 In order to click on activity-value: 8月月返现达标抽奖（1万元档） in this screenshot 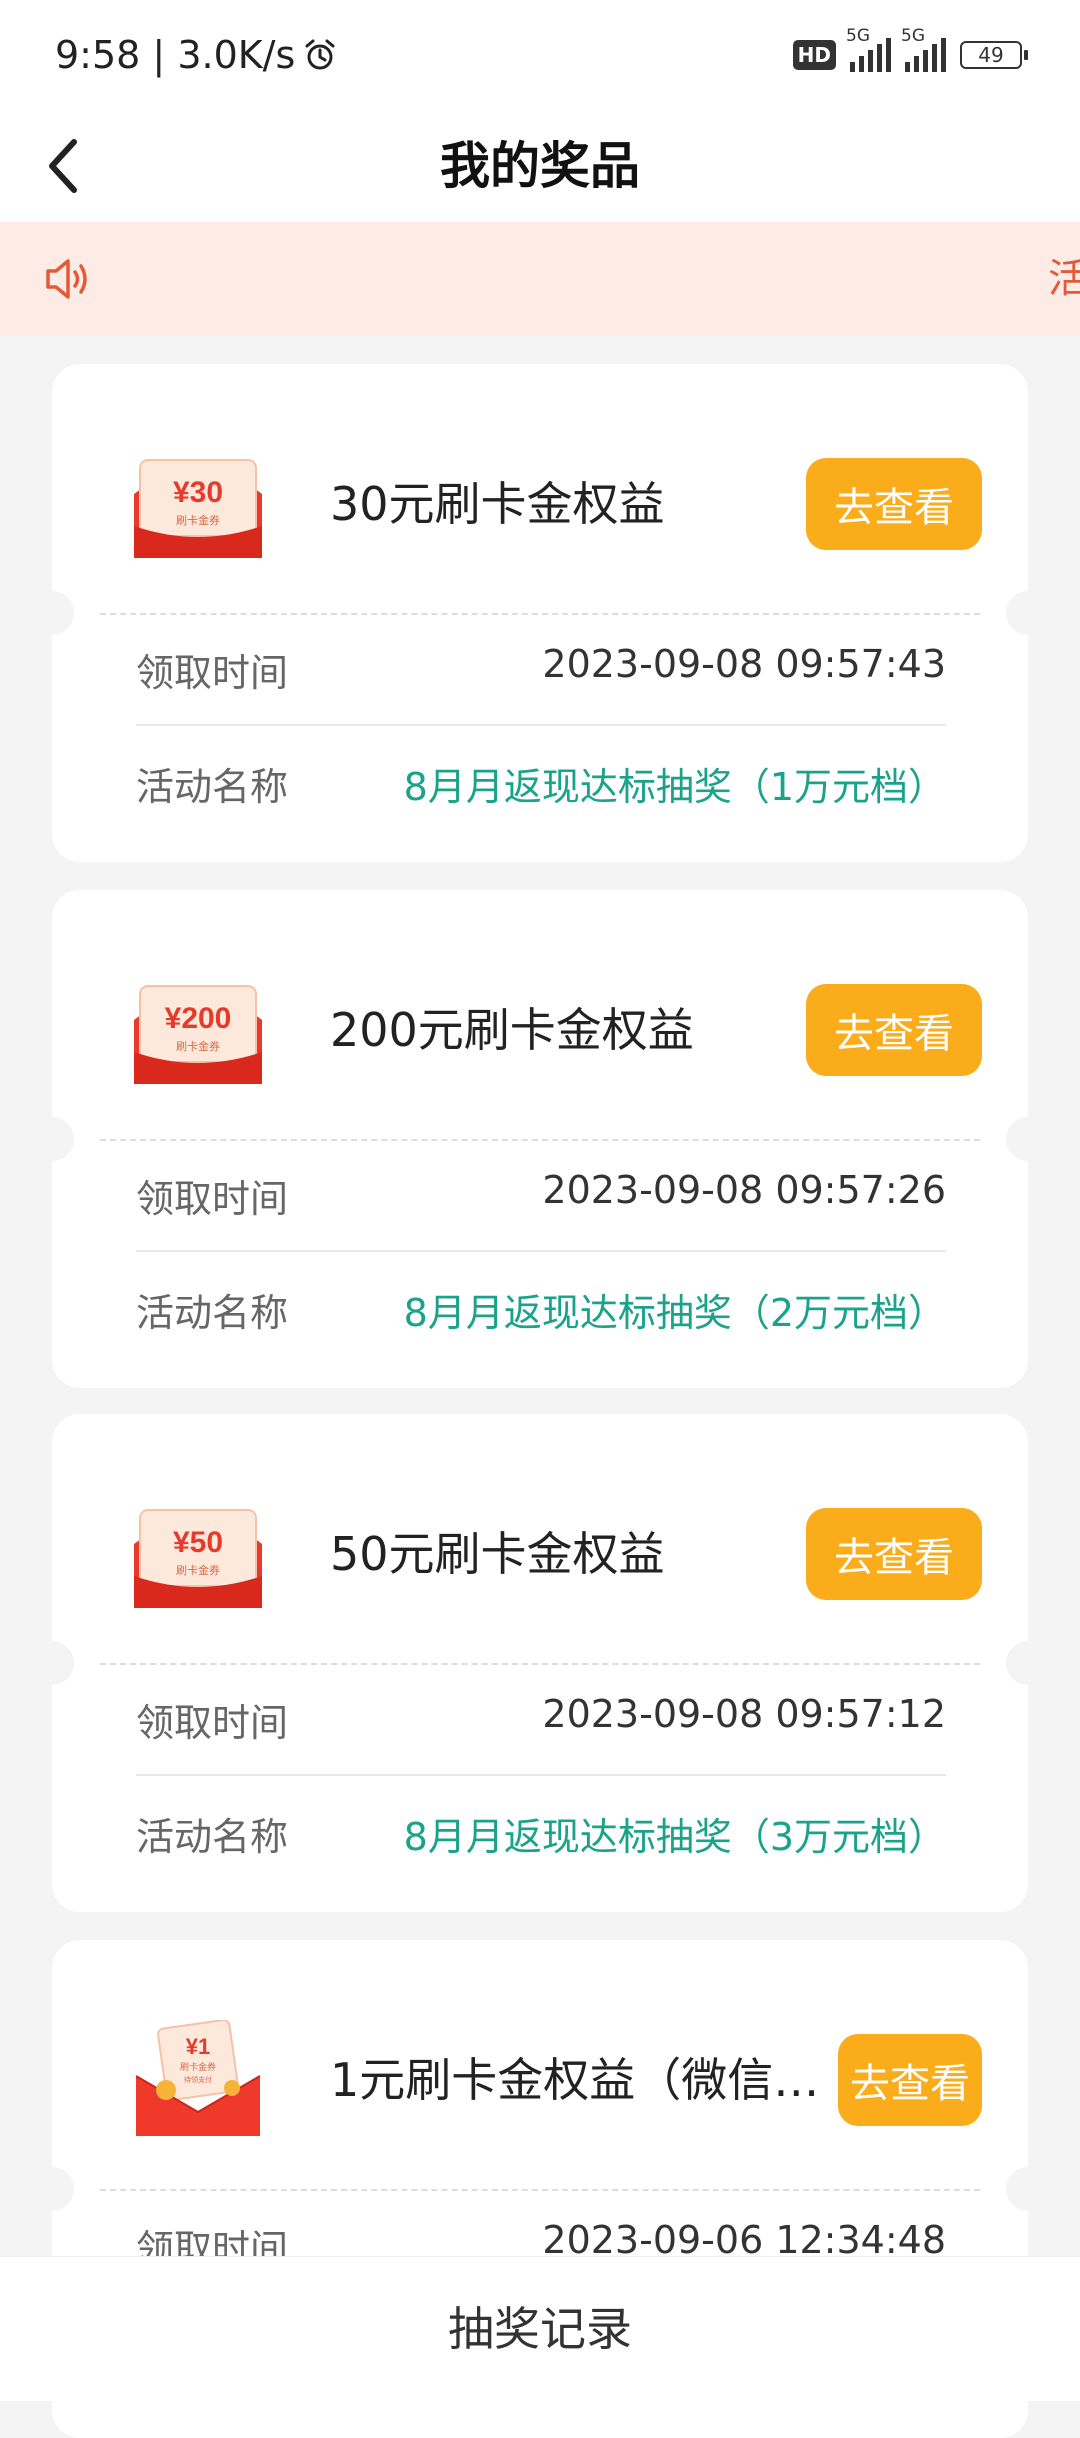, I will do `click(674, 787)`.